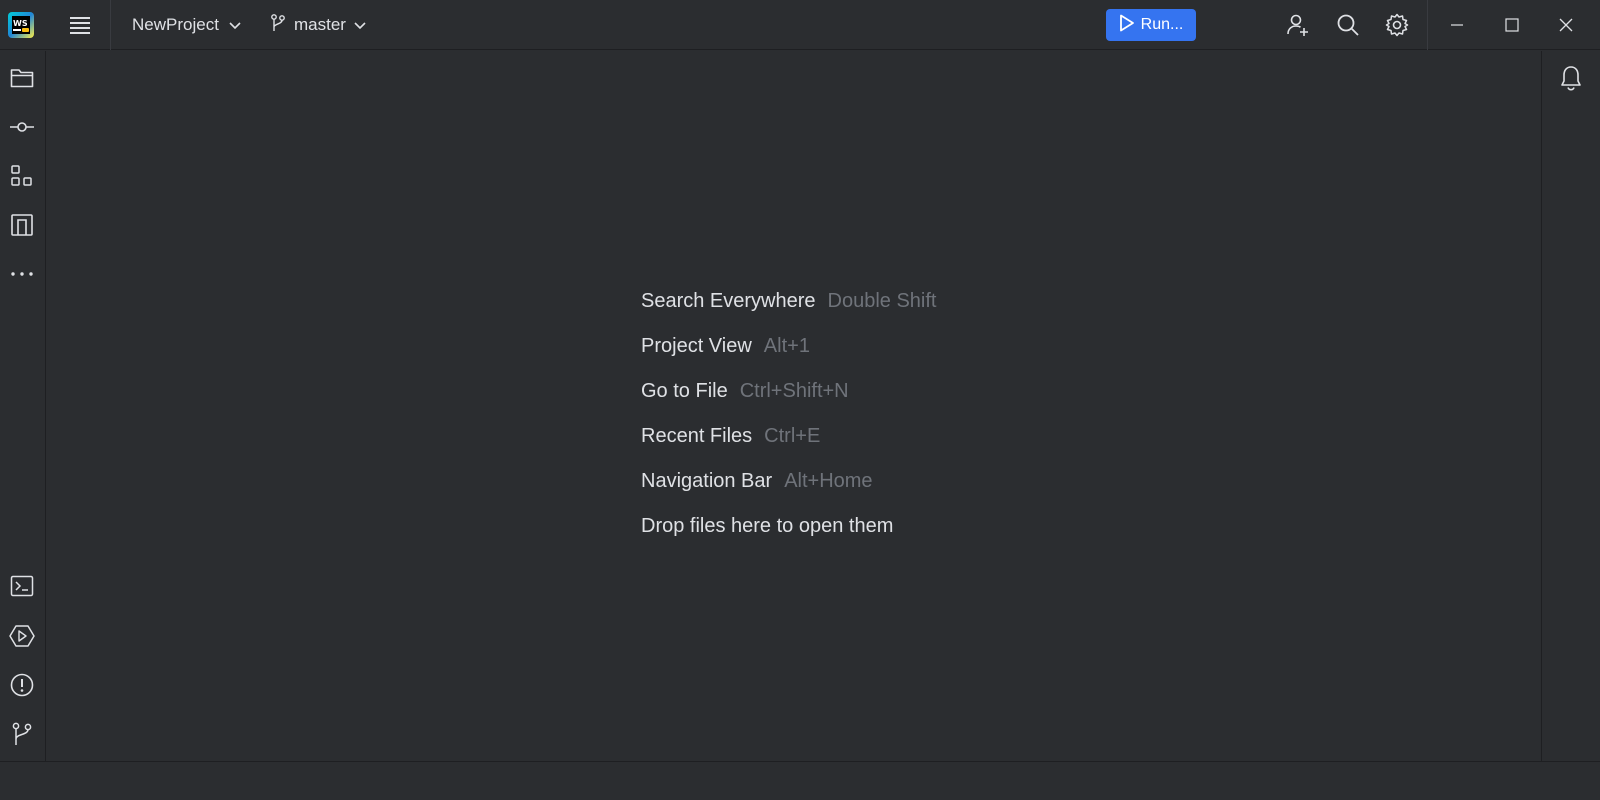  What do you see at coordinates (22, 685) in the screenshot?
I see `problems-icon` at bounding box center [22, 685].